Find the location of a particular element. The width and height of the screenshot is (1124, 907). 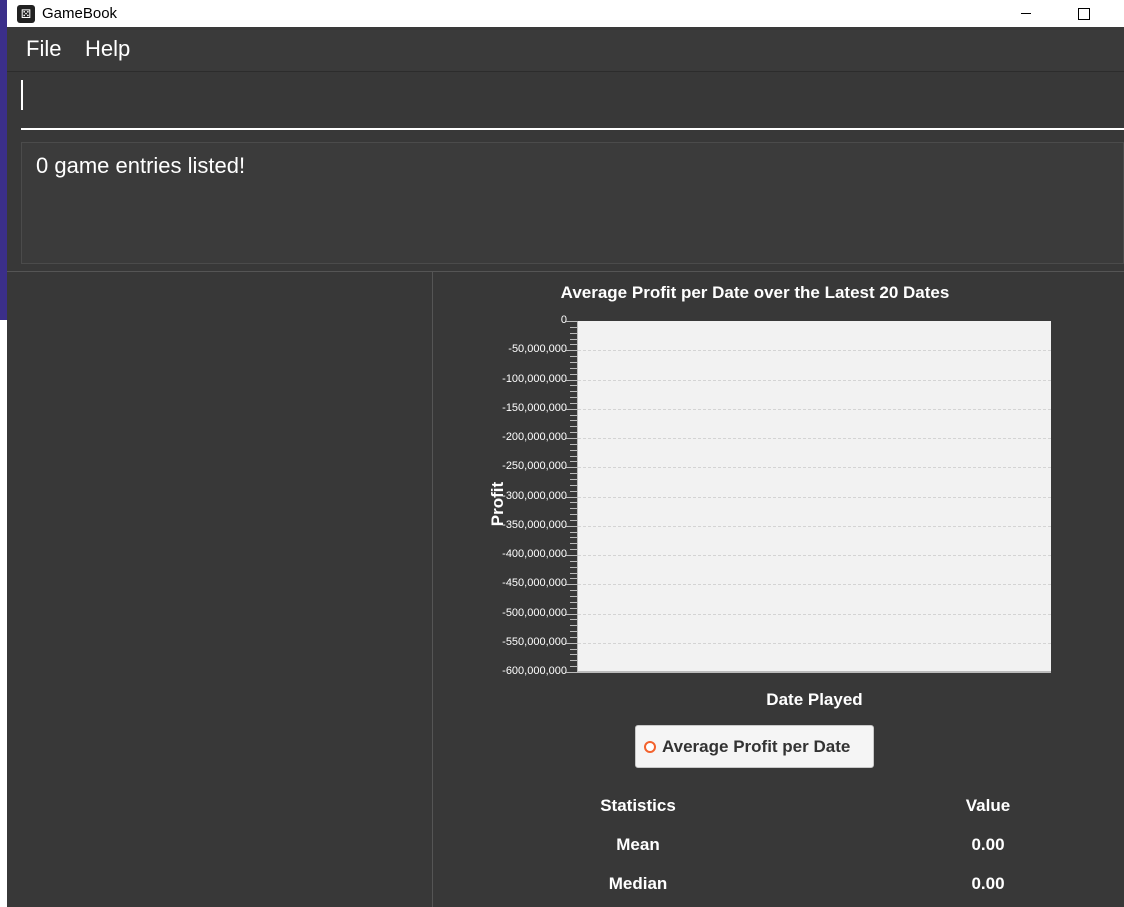

result-display: 0 game entries listed! is located at coordinates (572, 203).